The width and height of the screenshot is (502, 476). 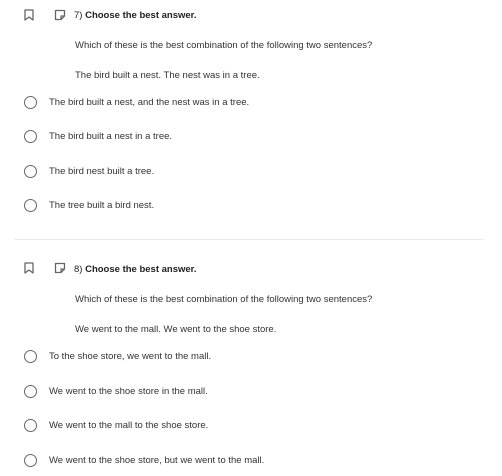 I want to click on answer-option: The bird nest built a tree., so click(x=89, y=171).